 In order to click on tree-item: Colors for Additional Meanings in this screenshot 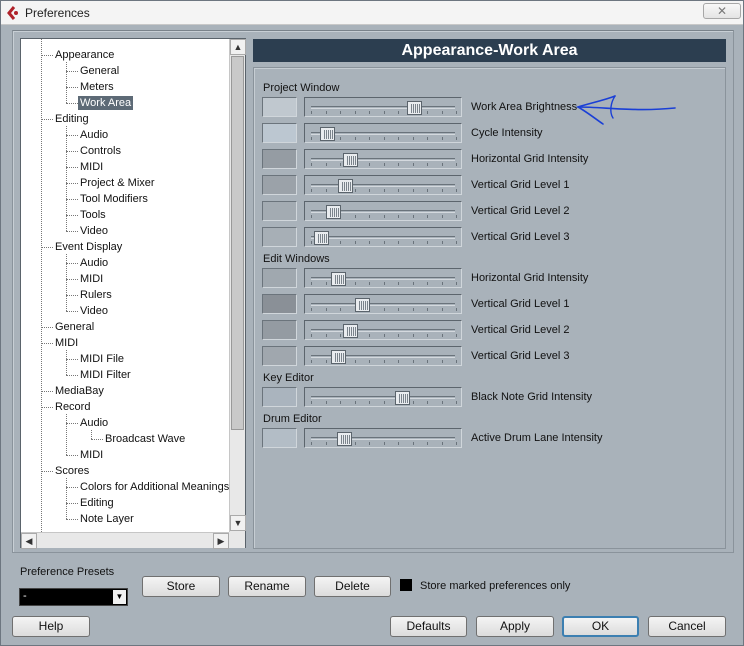, I will do `click(154, 487)`.